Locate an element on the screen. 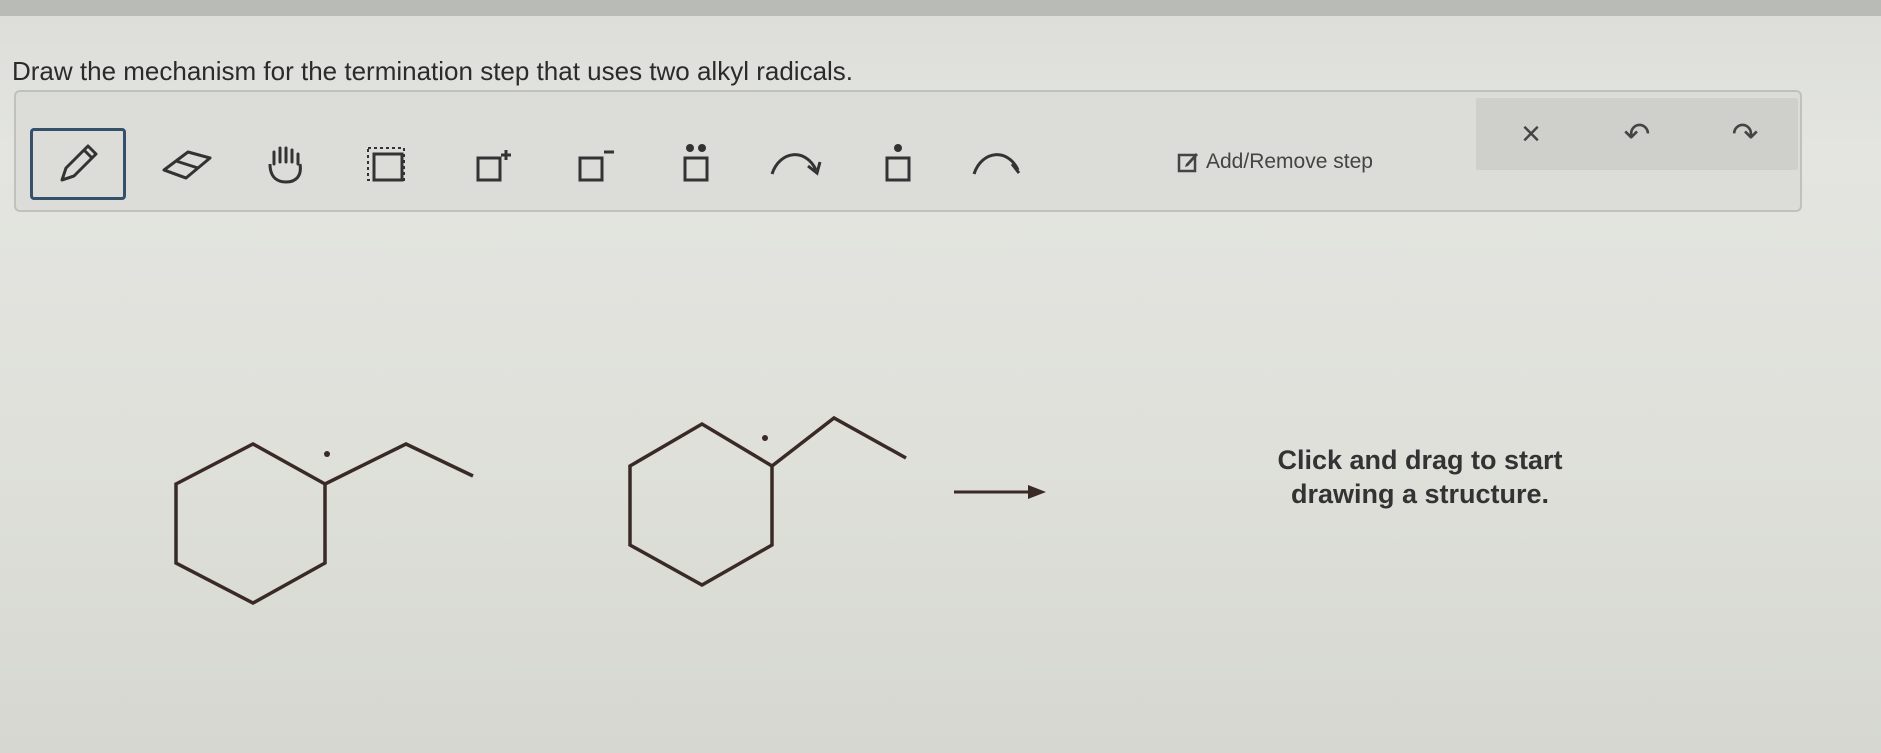  add-remove-step-label: Add/Remove step is located at coordinates (1289, 161).